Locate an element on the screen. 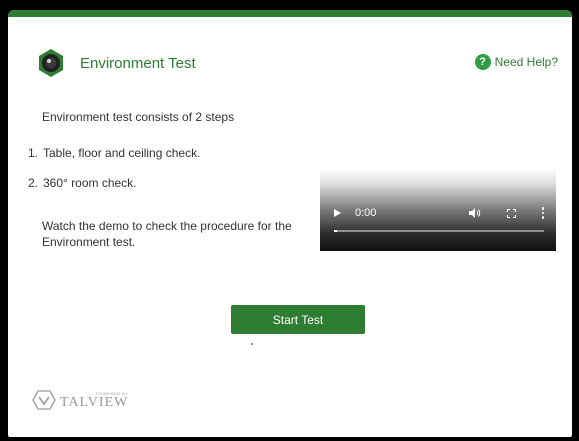 This screenshot has width=579, height=441. talview-brand: POWERED BY TALVIEW is located at coordinates (80, 400).